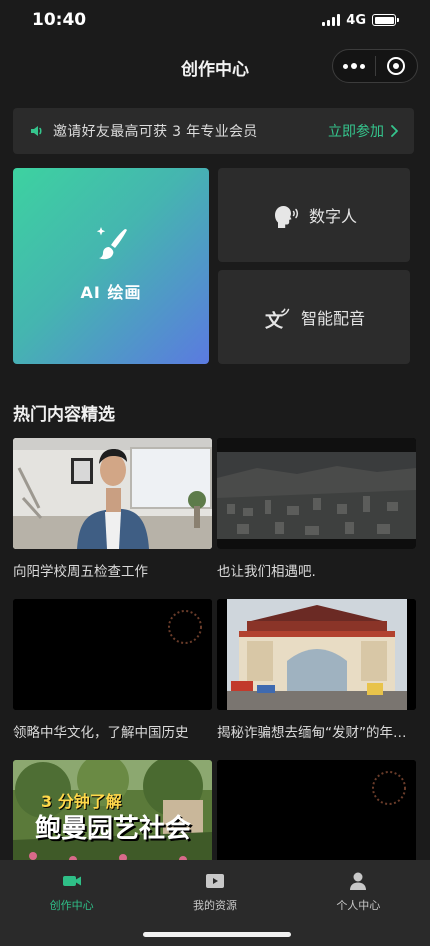 The height and width of the screenshot is (946, 430). I want to click on video-camera-icon, so click(71, 881).